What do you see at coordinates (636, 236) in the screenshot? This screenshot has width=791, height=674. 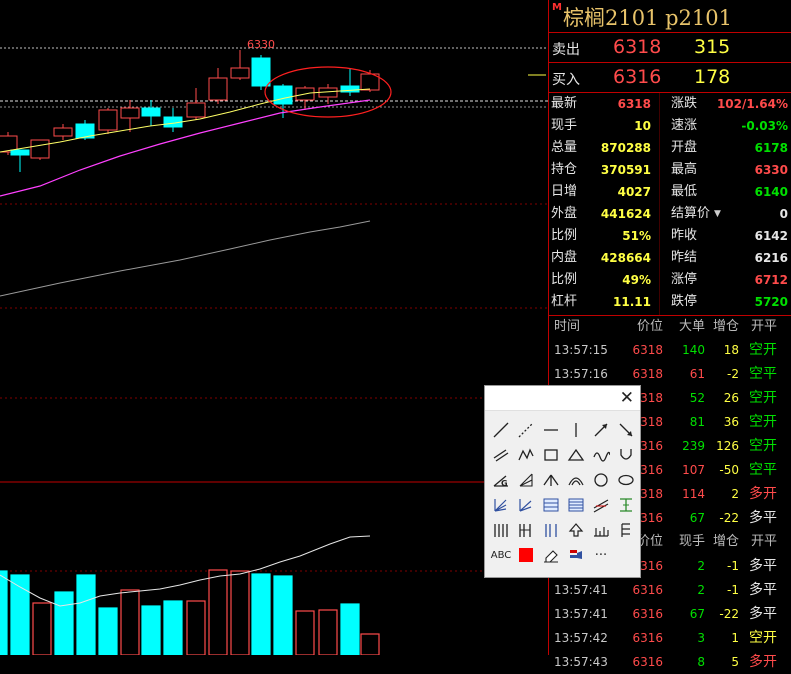 I see `stat-value: 51%` at bounding box center [636, 236].